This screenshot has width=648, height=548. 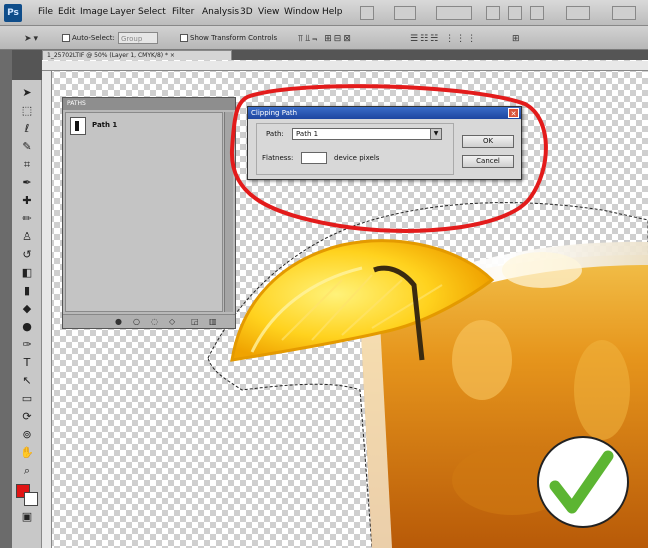 I want to click on paths-panel: PATHS Path 1 ● ○ ◌ ◇ ◲ ▥, so click(x=149, y=213).